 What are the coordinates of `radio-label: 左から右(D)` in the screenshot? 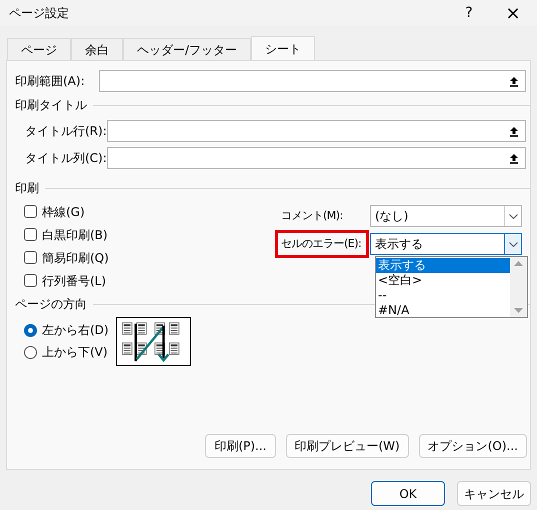 It's located at (75, 330).